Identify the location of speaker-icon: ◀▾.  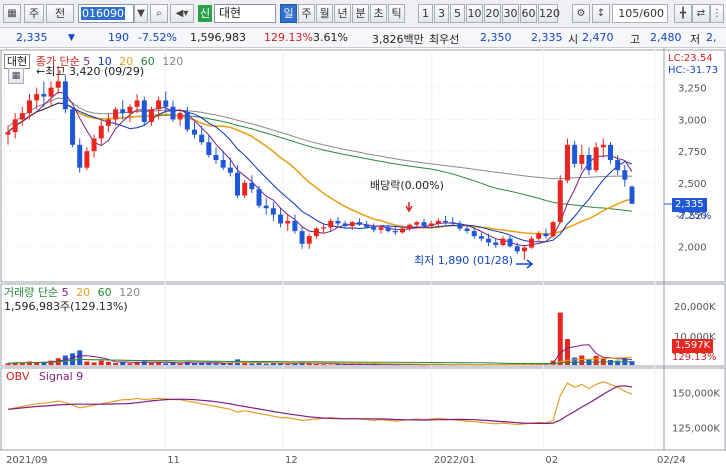
(182, 13).